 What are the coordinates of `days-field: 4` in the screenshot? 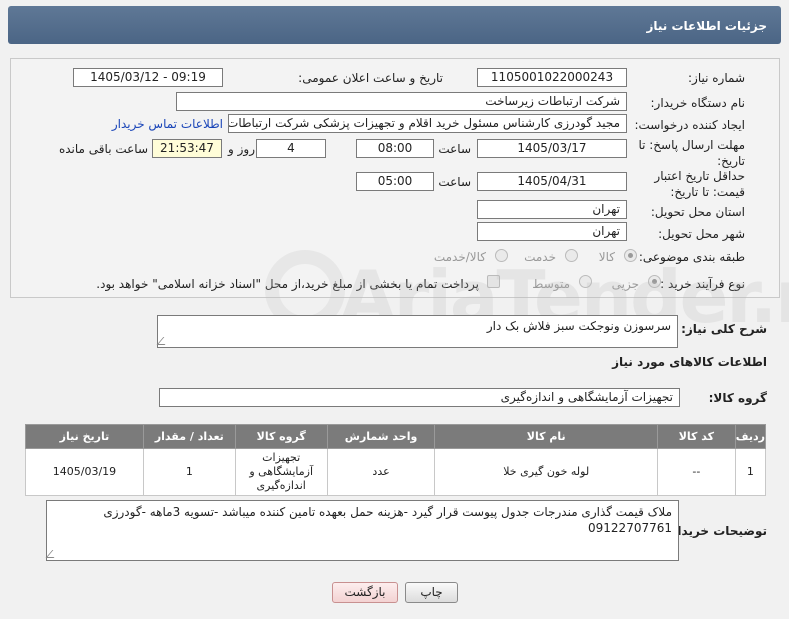 It's located at (291, 148).